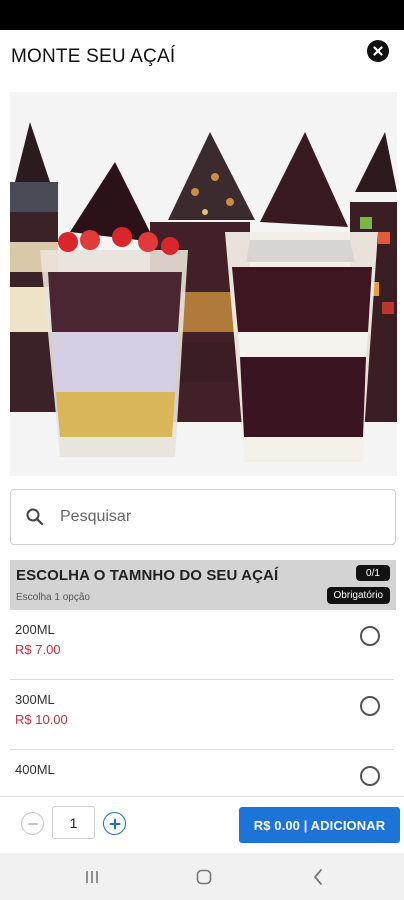 This screenshot has width=404, height=900. What do you see at coordinates (202, 824) in the screenshot?
I see `footer-bar: 1 R$ 0.00 | ADICIONAR` at bounding box center [202, 824].